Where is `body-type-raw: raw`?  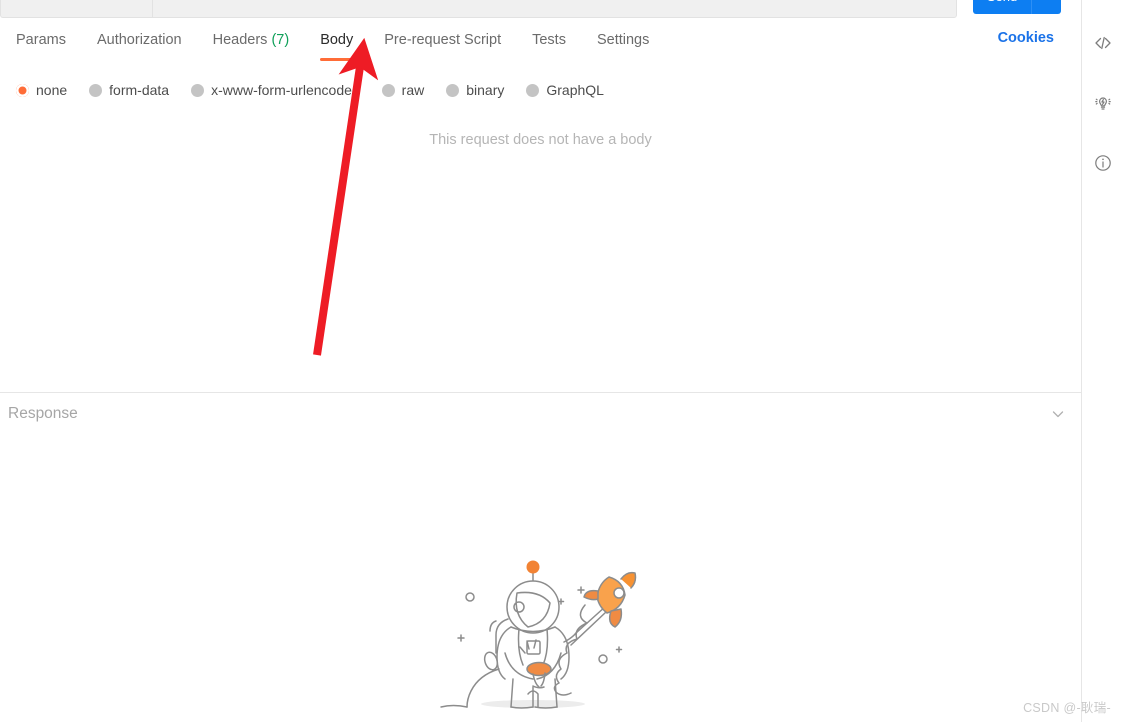
body-type-raw: raw is located at coordinates (403, 90).